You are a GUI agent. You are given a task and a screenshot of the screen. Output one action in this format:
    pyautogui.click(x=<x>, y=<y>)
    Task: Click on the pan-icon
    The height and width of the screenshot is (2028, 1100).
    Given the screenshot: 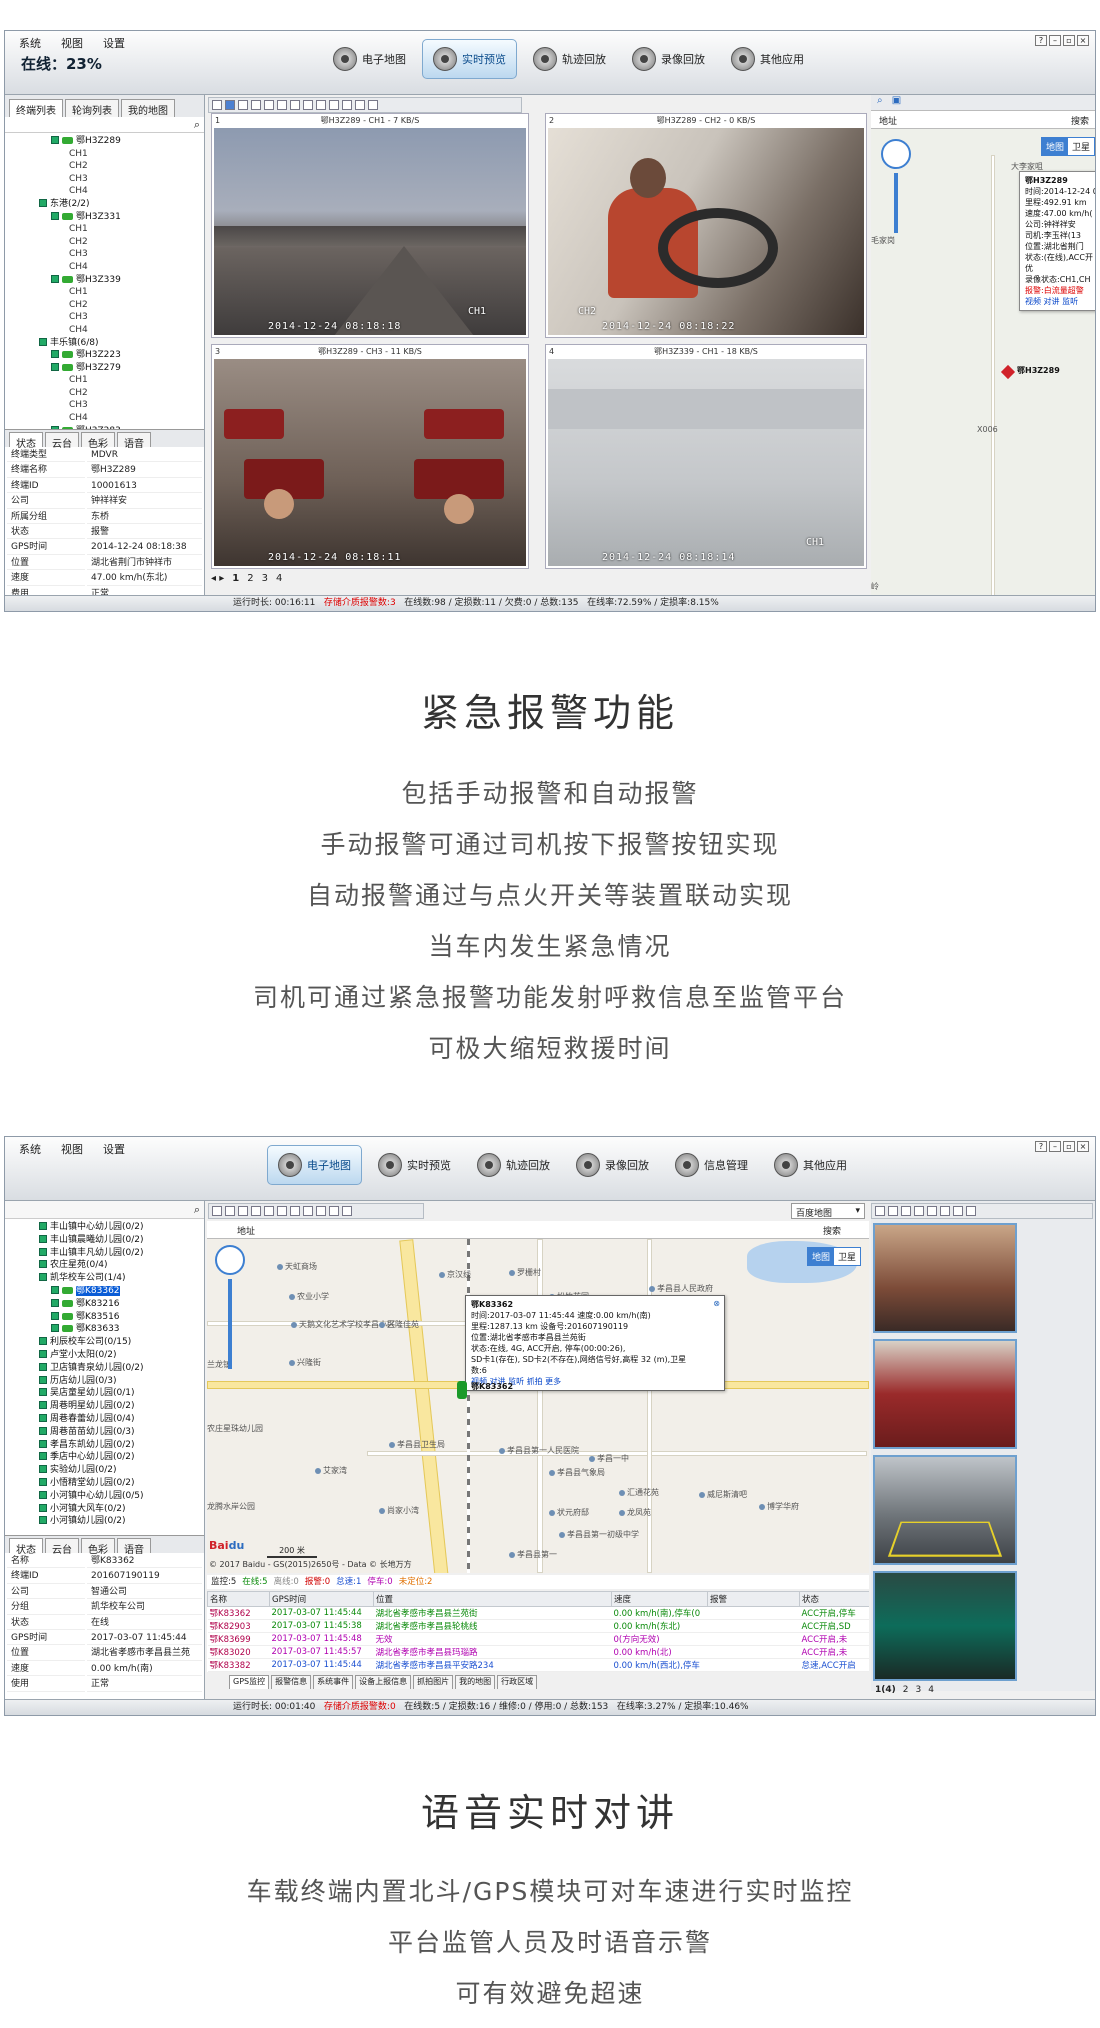 What is the action you would take?
    pyautogui.click(x=243, y=1211)
    